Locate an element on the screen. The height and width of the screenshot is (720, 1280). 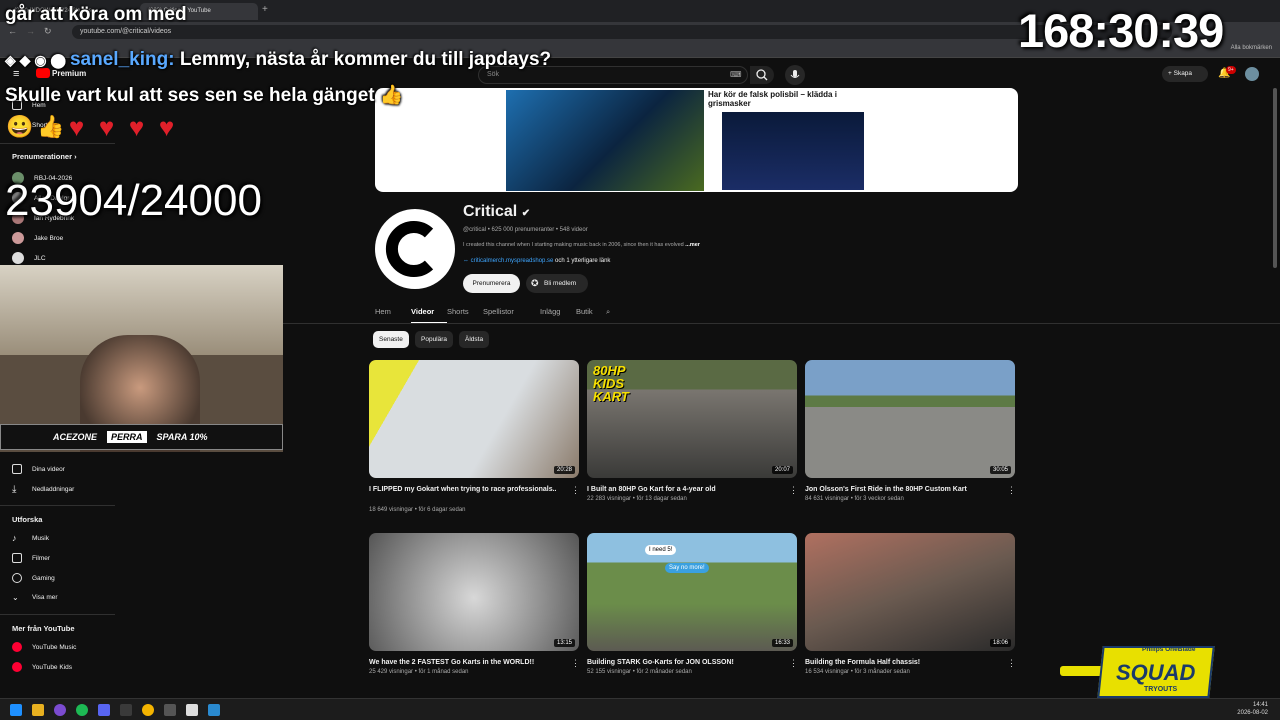
file-explorer-icon is located at coordinates (38, 710).